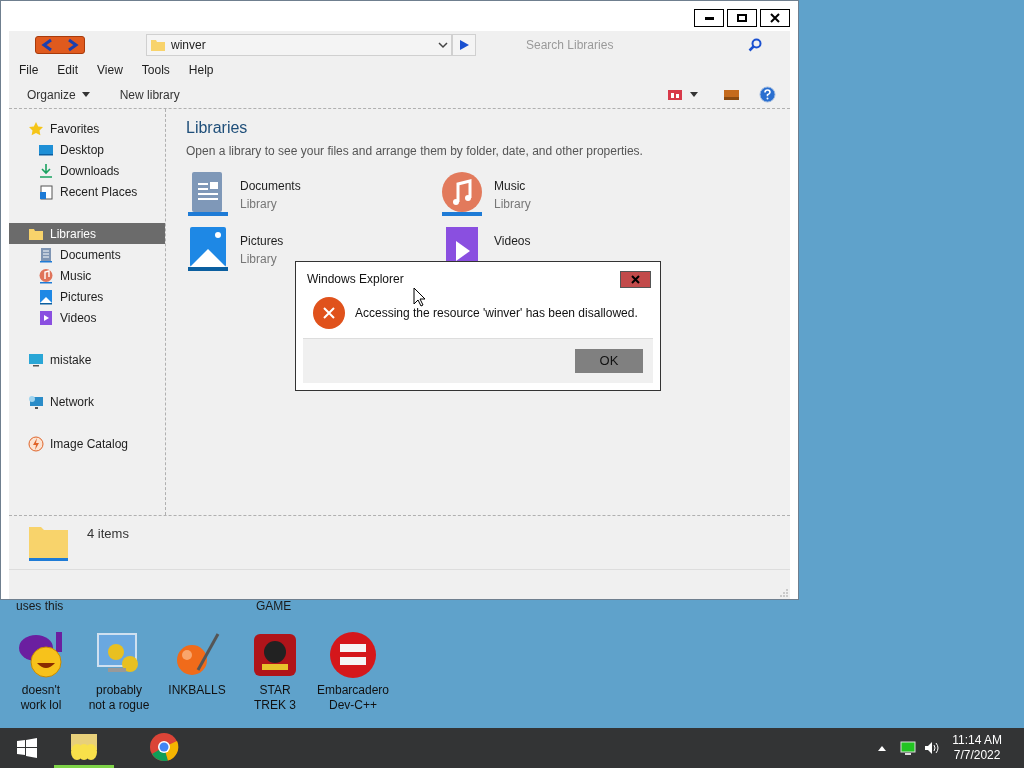  What do you see at coordinates (510, 186) in the screenshot?
I see `library-name: Music` at bounding box center [510, 186].